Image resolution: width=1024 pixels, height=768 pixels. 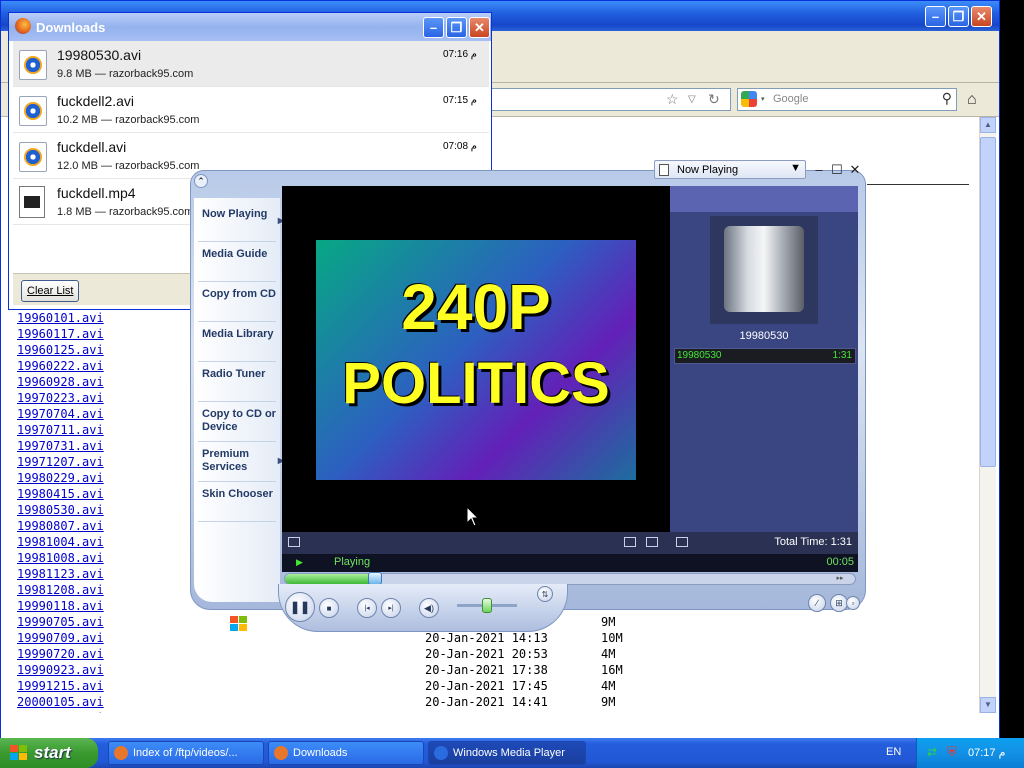 What do you see at coordinates (237, 382) in the screenshot?
I see `nav-item: Radio Tuner` at bounding box center [237, 382].